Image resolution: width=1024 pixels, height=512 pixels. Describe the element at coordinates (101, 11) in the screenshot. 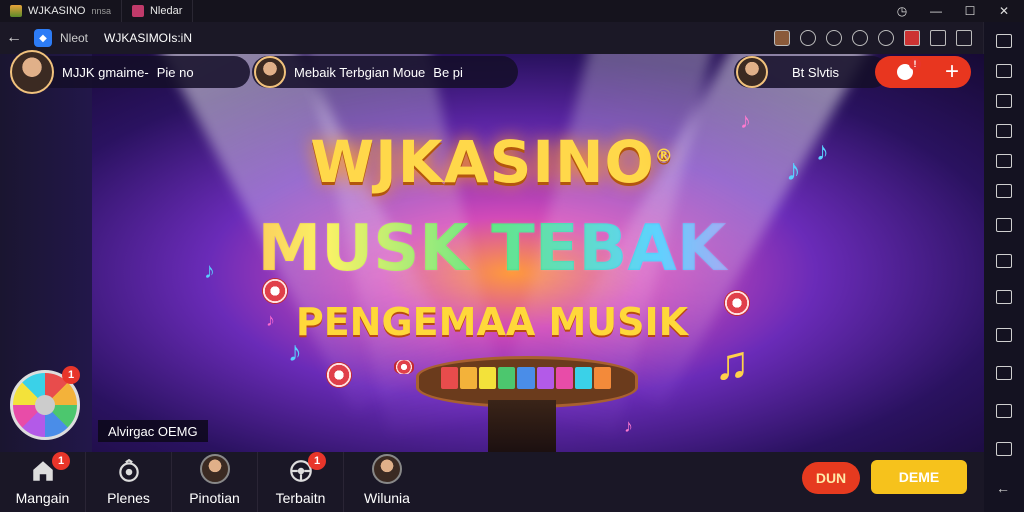

I see `tab-suffix: nnsa` at that location.